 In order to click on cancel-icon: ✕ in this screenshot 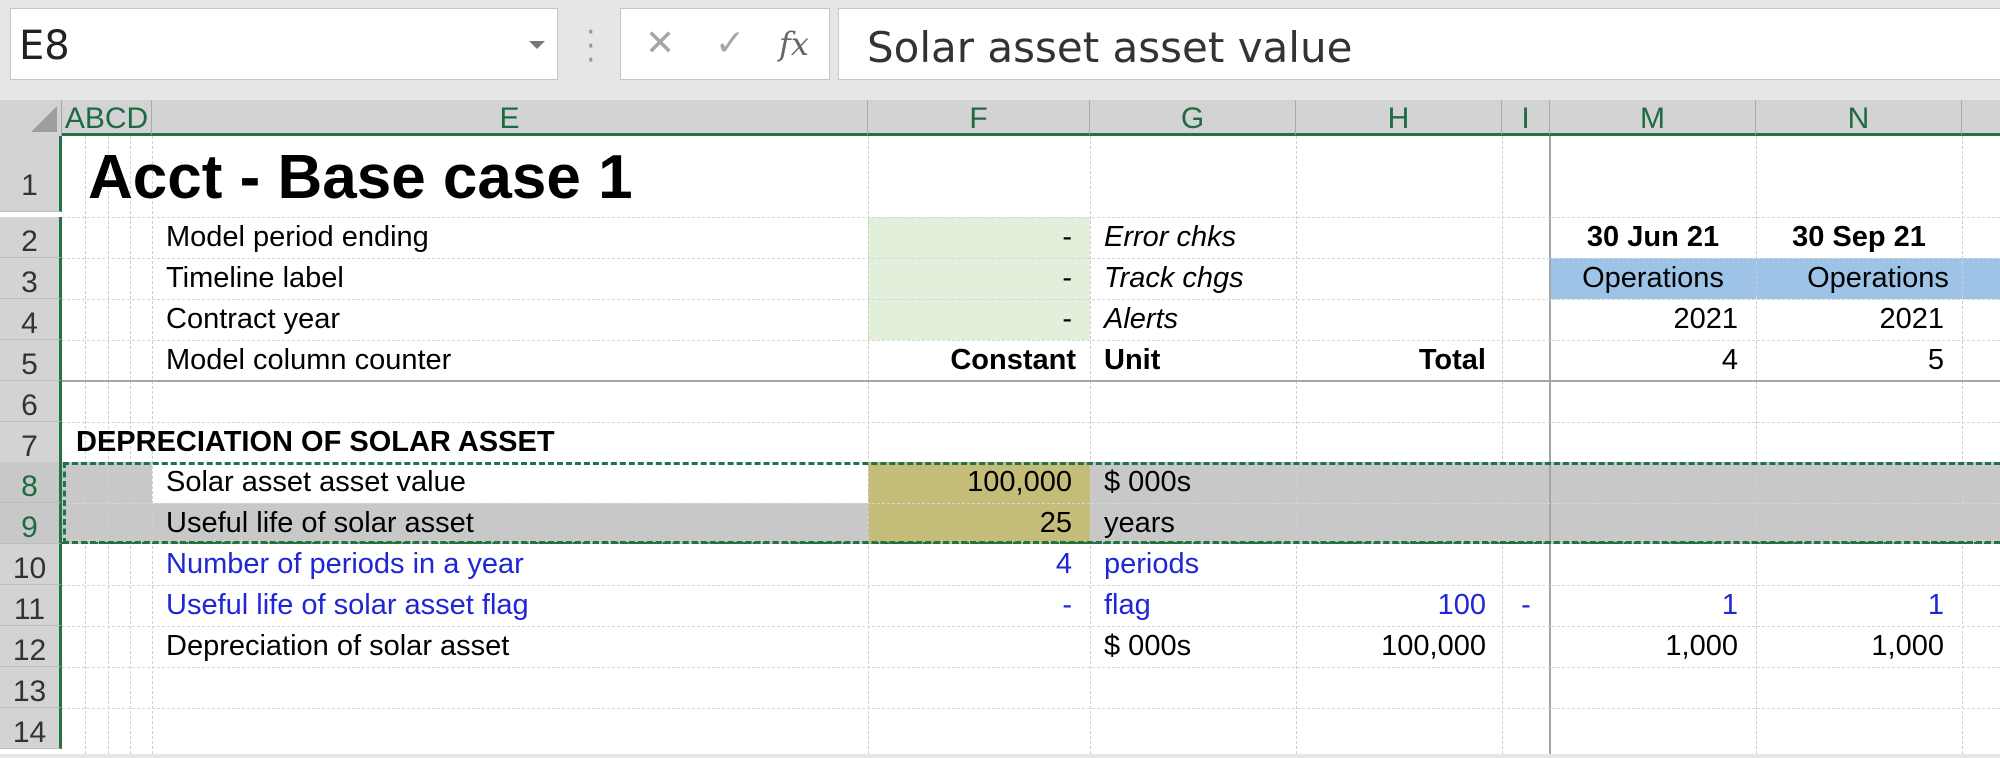, I will do `click(660, 43)`.